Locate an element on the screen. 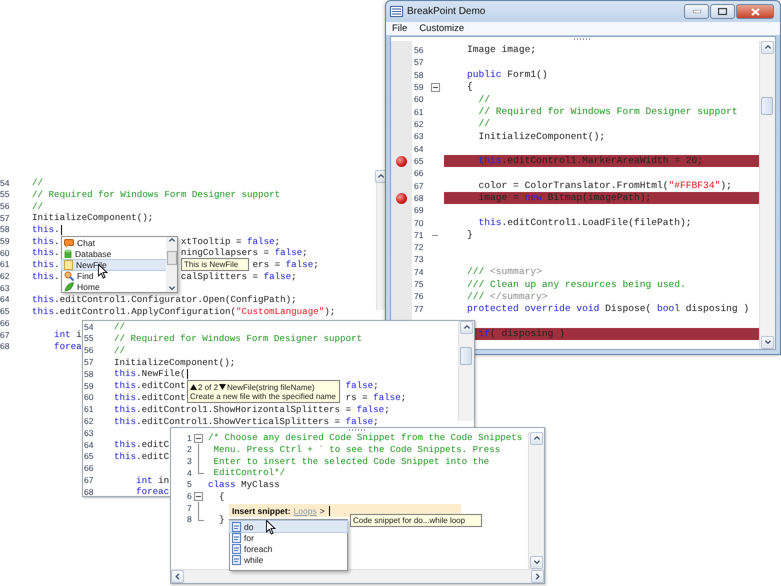  code-line: ers = false; is located at coordinates (285, 265).